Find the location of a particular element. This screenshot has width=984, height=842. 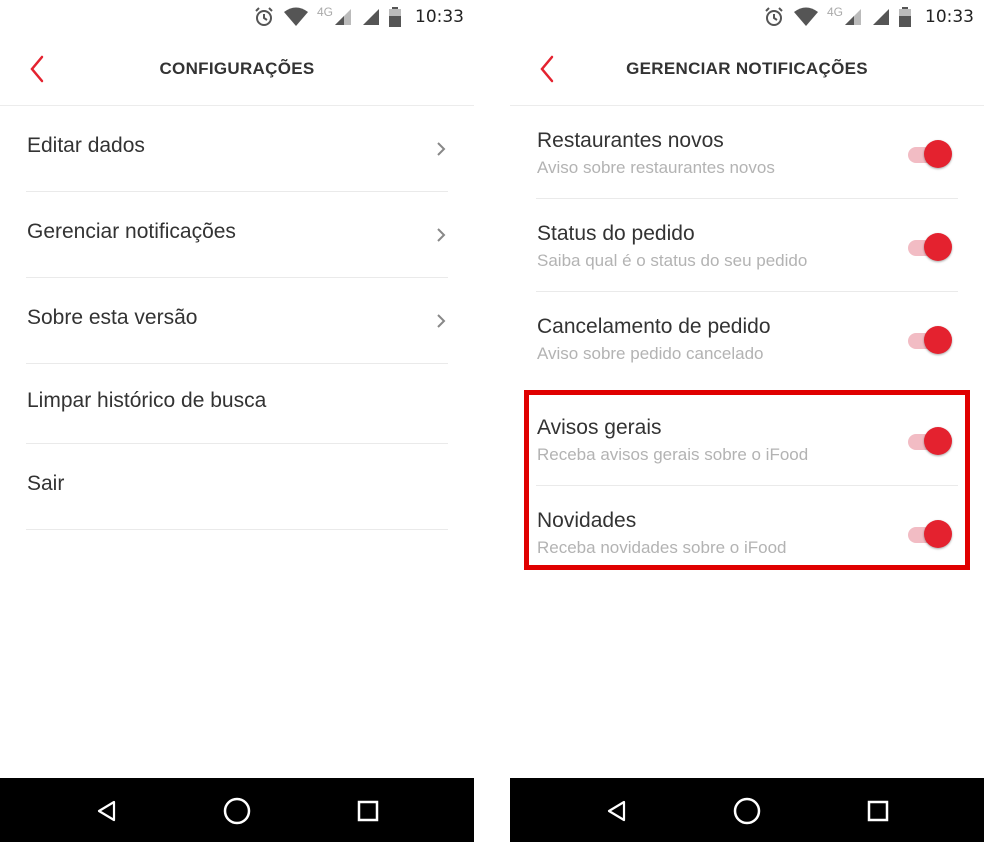

notification-description: Saiba qual é o status do seu pedido is located at coordinates (672, 260).